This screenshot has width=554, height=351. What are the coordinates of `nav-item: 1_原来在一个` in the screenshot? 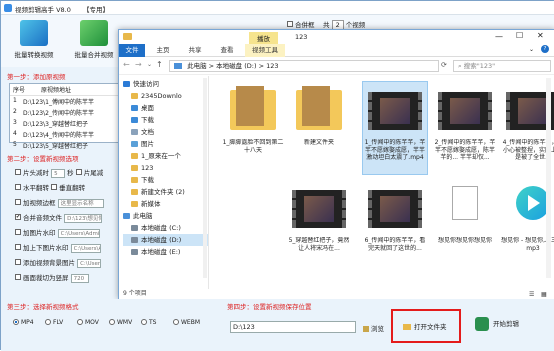 It's located at (165, 156).